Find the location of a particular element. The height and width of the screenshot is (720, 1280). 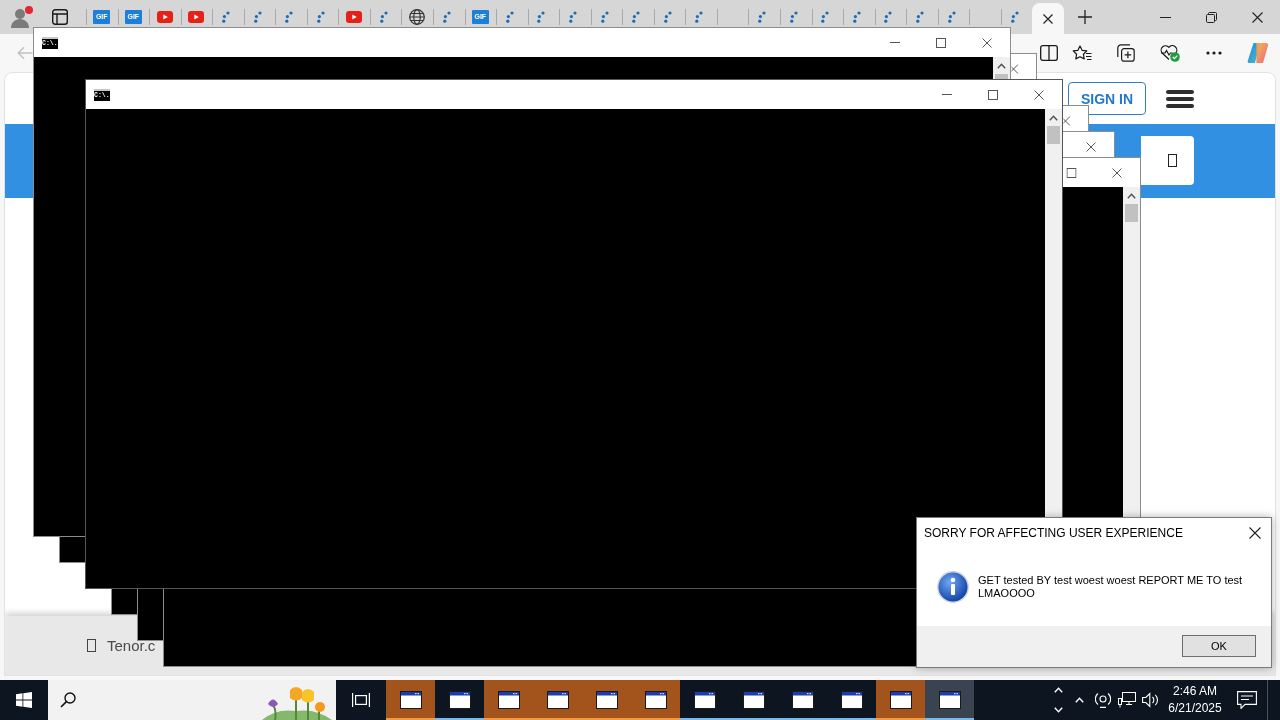

back-arrow-icon is located at coordinates (25, 53).